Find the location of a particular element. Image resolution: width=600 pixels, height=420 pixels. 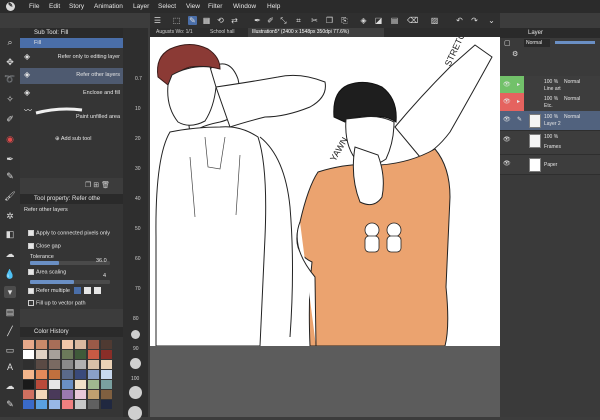

eyedropper-icon: ✐ is located at coordinates (270, 20).